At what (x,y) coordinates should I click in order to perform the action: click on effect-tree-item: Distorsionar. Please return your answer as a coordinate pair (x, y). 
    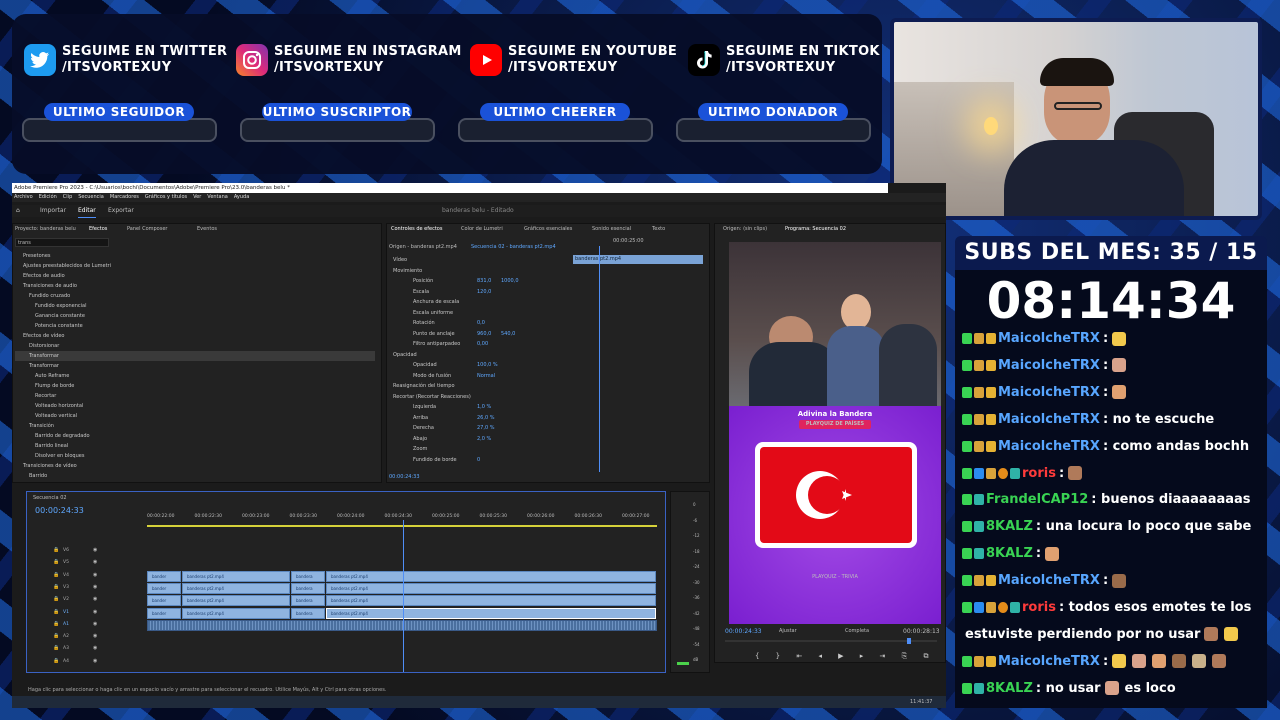
    Looking at the image, I should click on (195, 346).